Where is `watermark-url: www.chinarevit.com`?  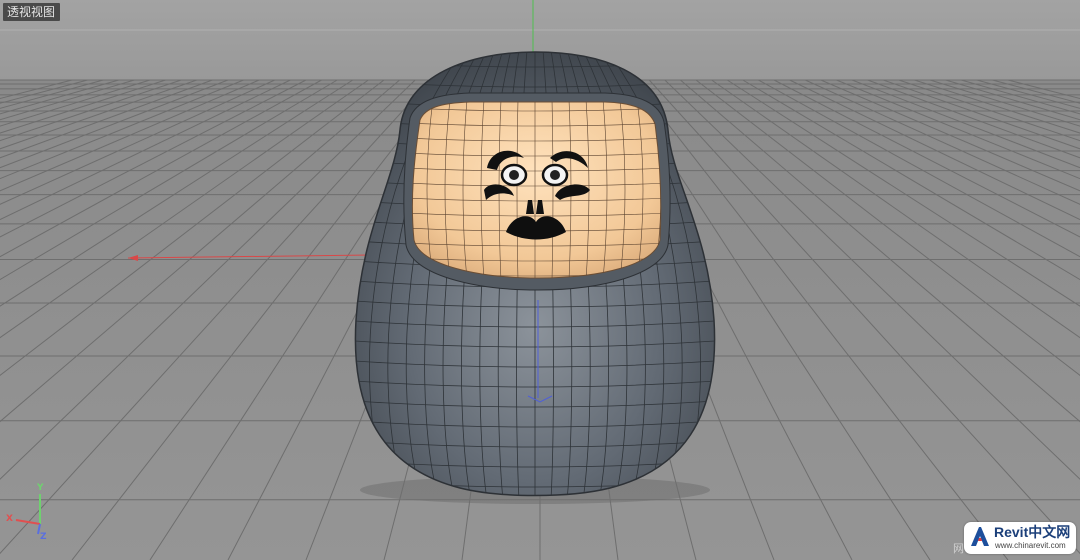 watermark-url: www.chinarevit.com is located at coordinates (1030, 545).